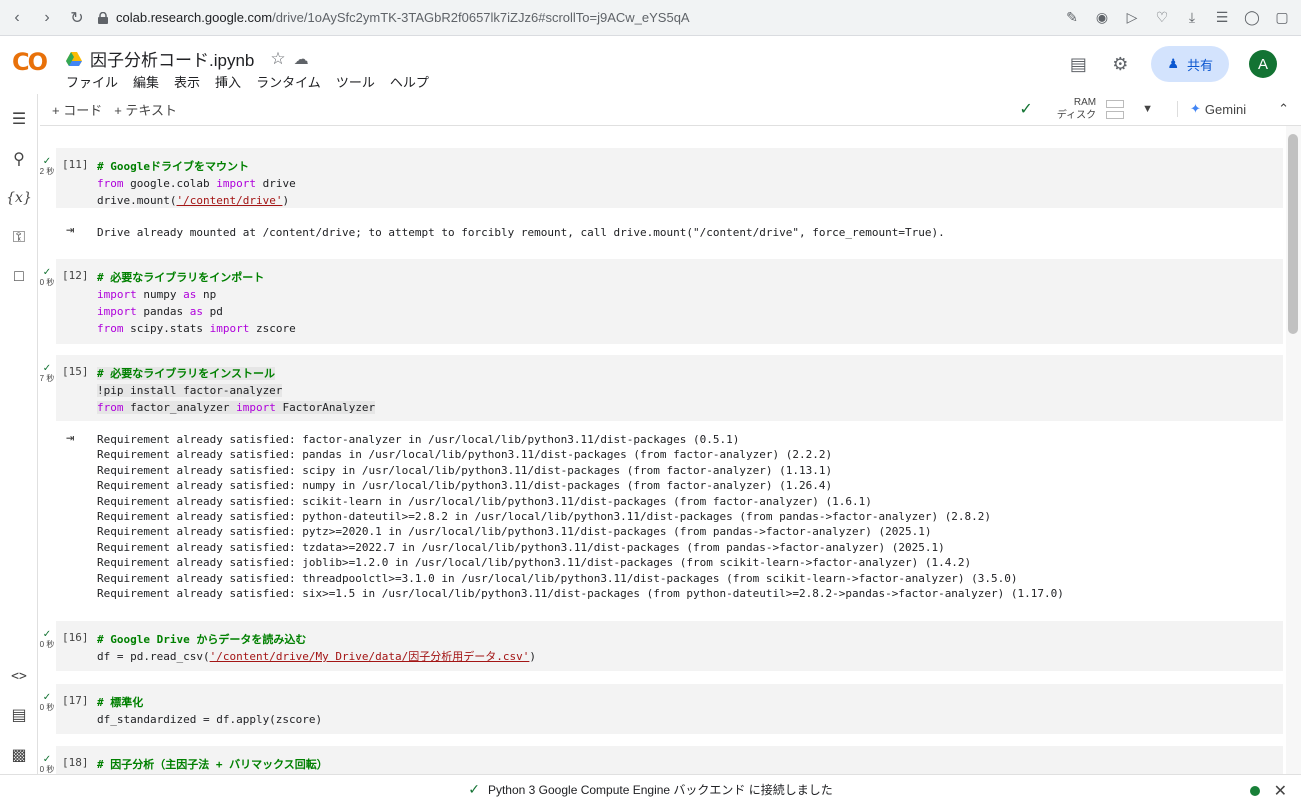 This screenshot has width=1301, height=804. Describe the element at coordinates (288, 81) in the screenshot. I see `menu-runtime: ランタイム` at that location.